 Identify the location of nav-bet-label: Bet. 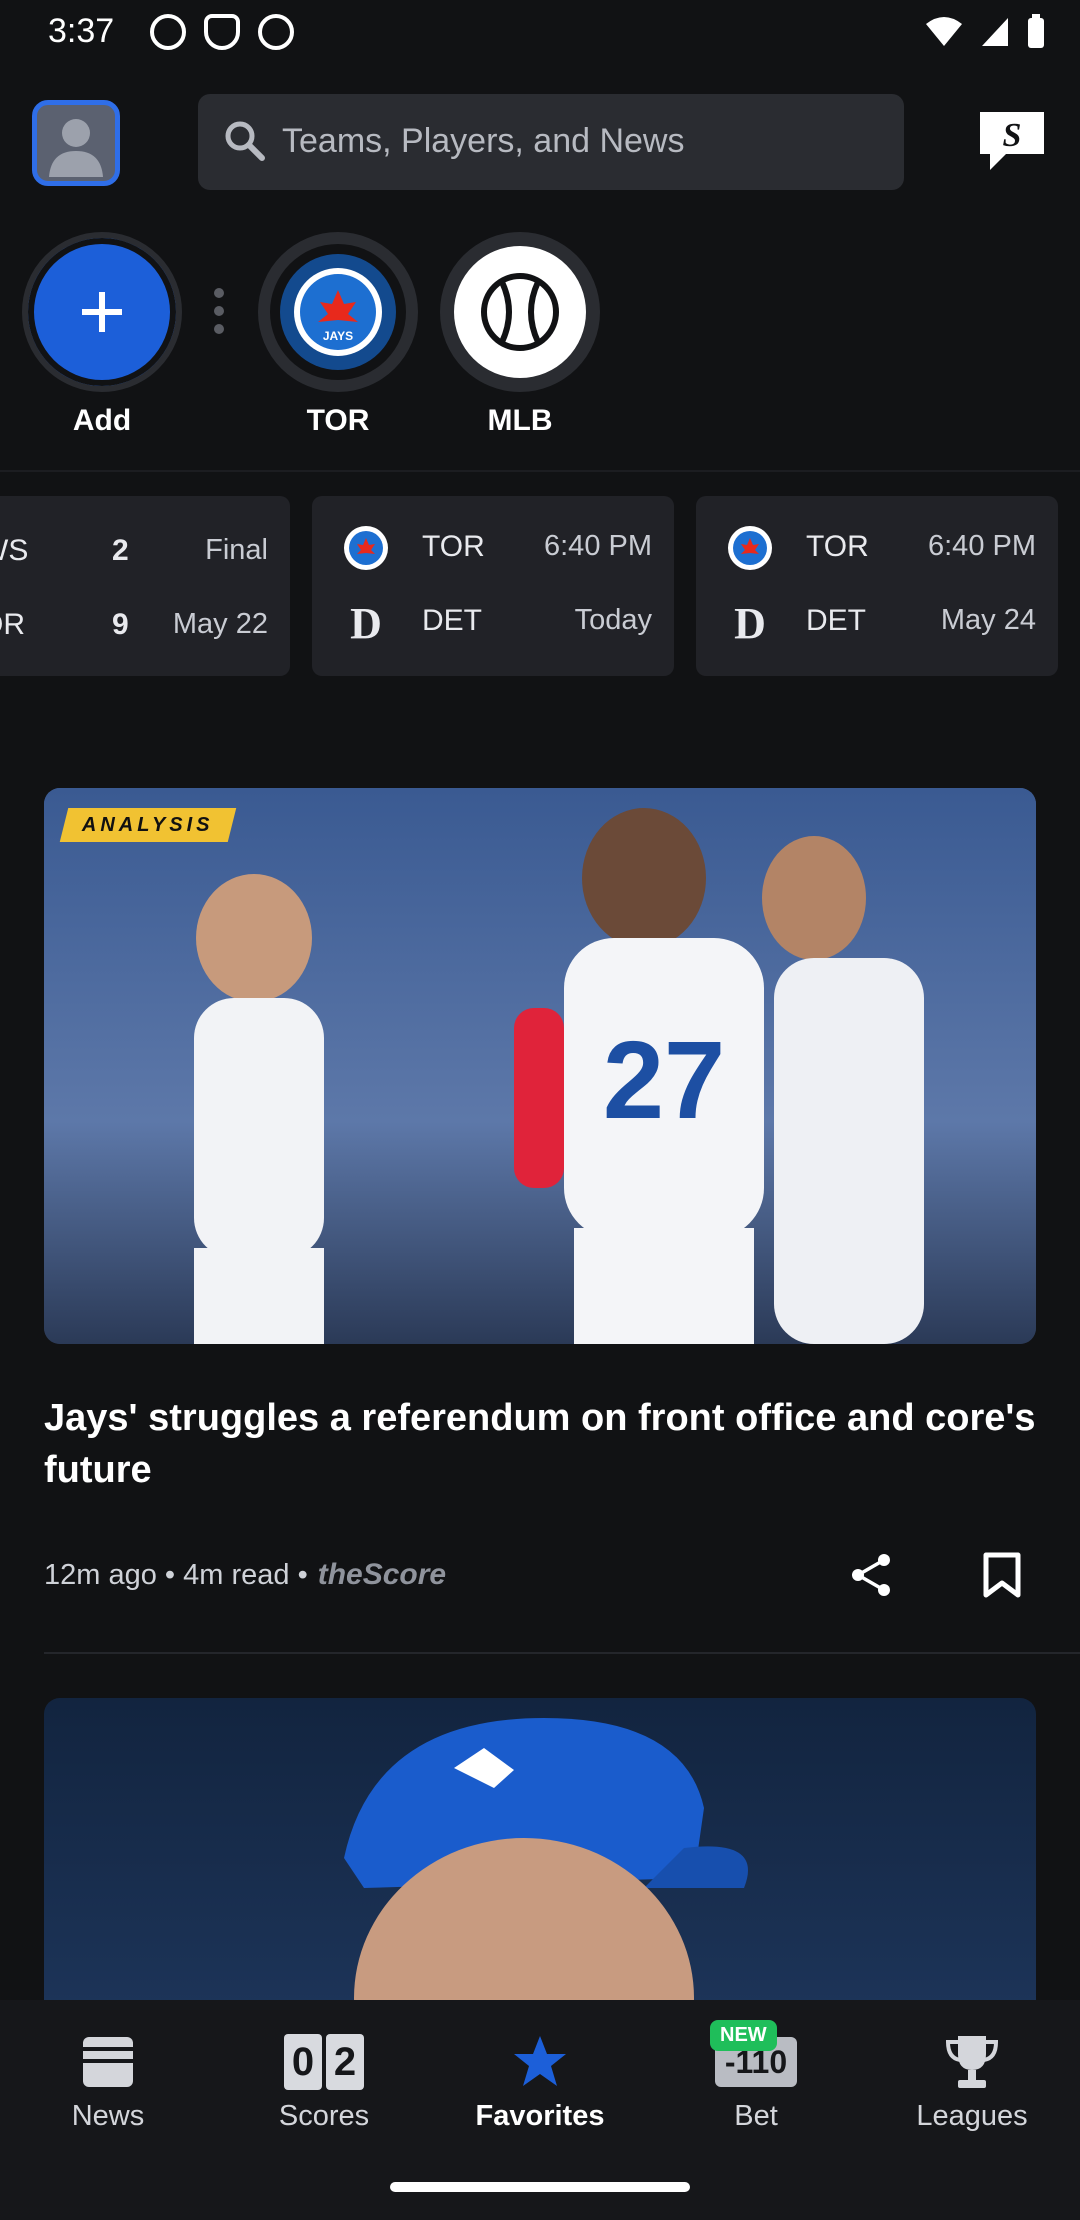
(756, 2116).